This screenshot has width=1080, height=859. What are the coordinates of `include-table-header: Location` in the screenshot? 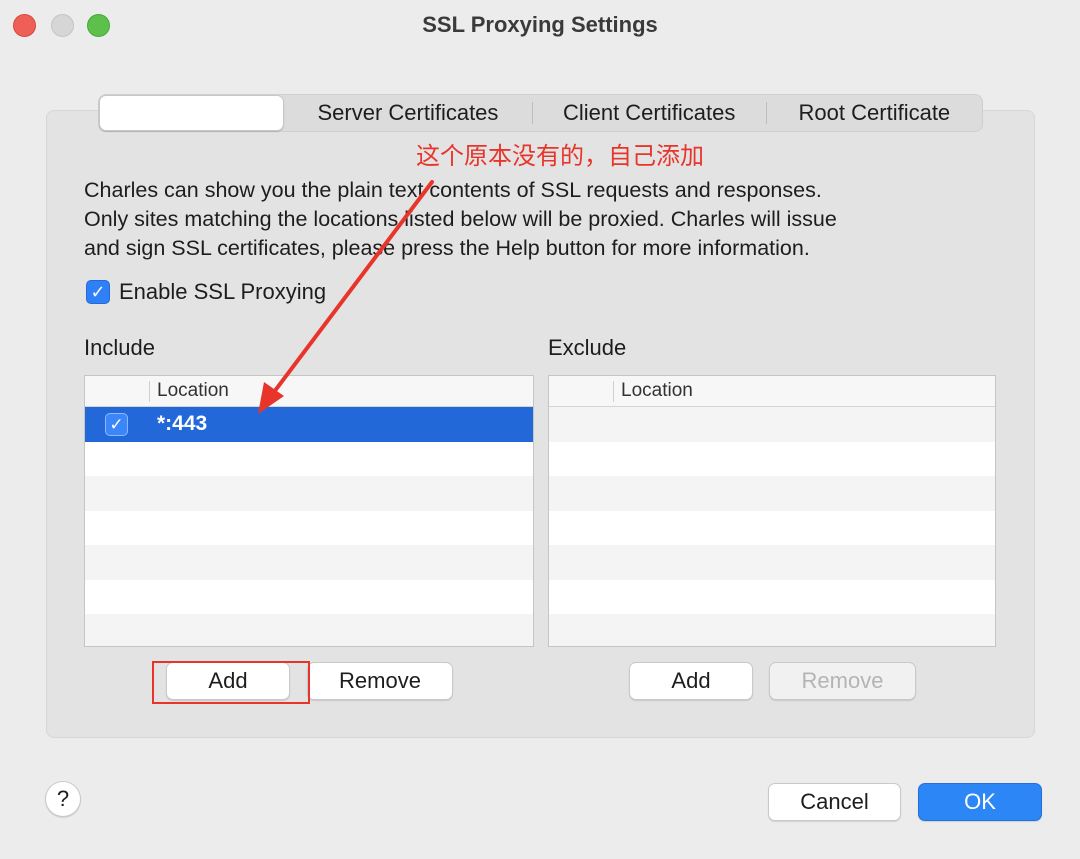 It's located at (309, 391).